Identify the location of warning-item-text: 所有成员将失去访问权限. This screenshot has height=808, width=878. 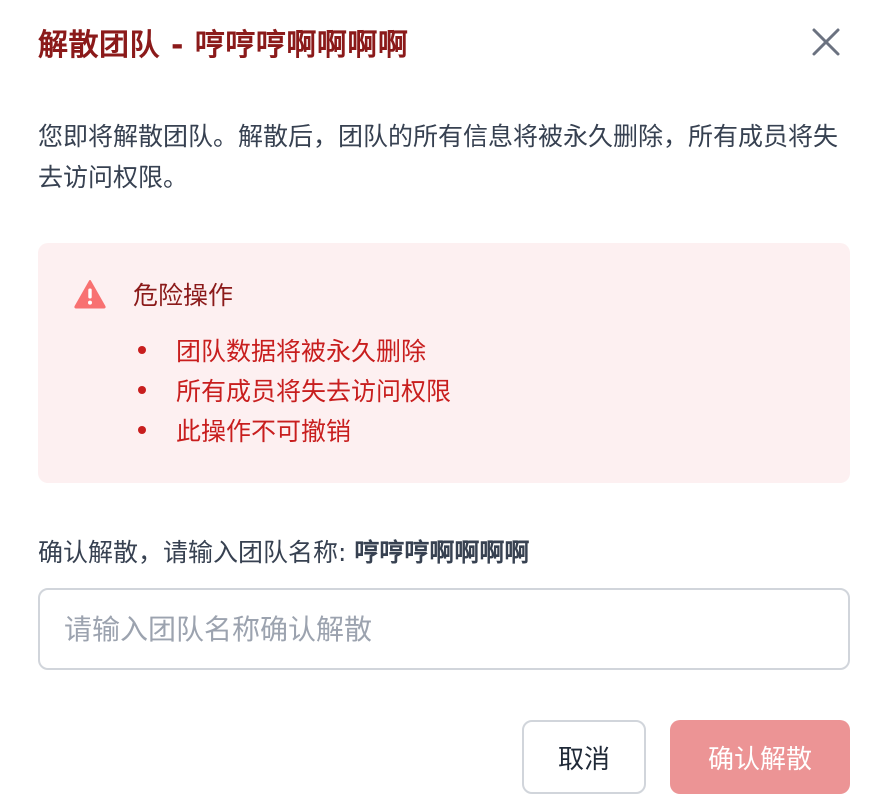
(314, 391).